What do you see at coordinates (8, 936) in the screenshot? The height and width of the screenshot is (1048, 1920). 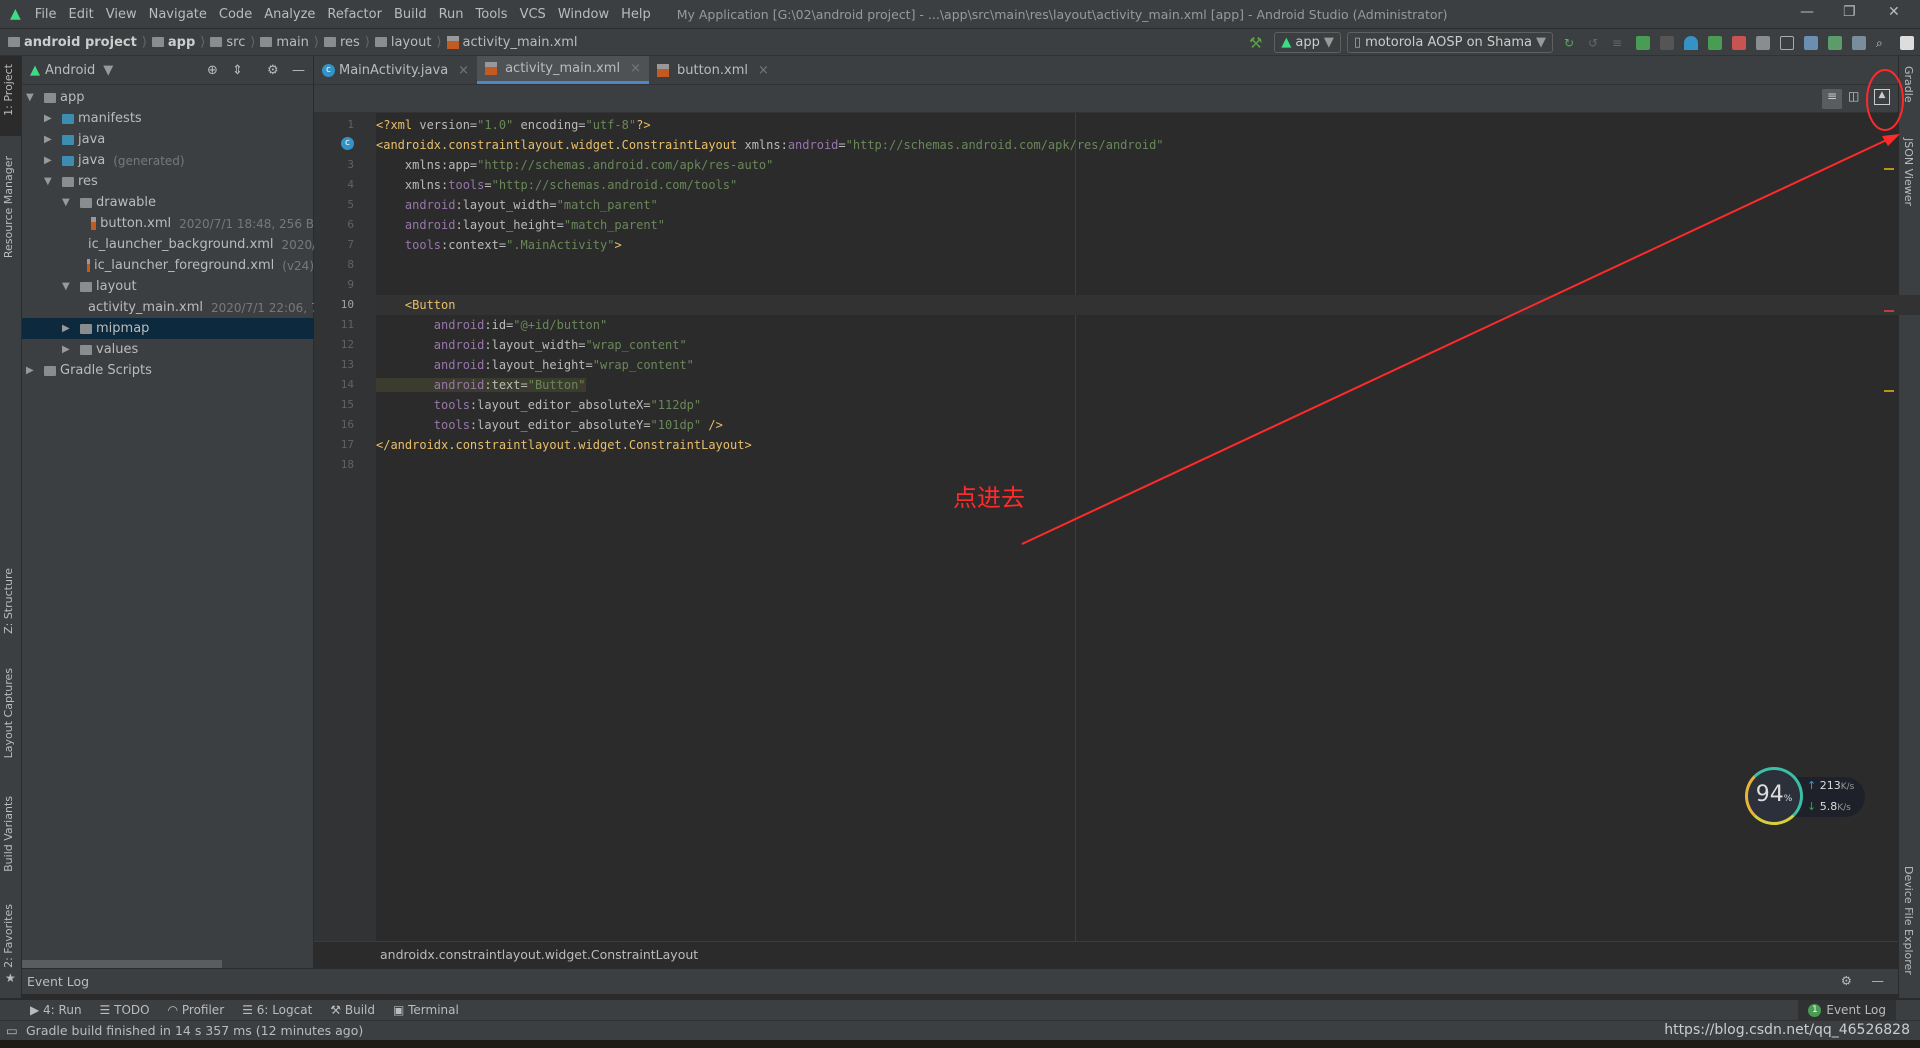 I see `tool-tab-favorites: 2: Favorites` at bounding box center [8, 936].